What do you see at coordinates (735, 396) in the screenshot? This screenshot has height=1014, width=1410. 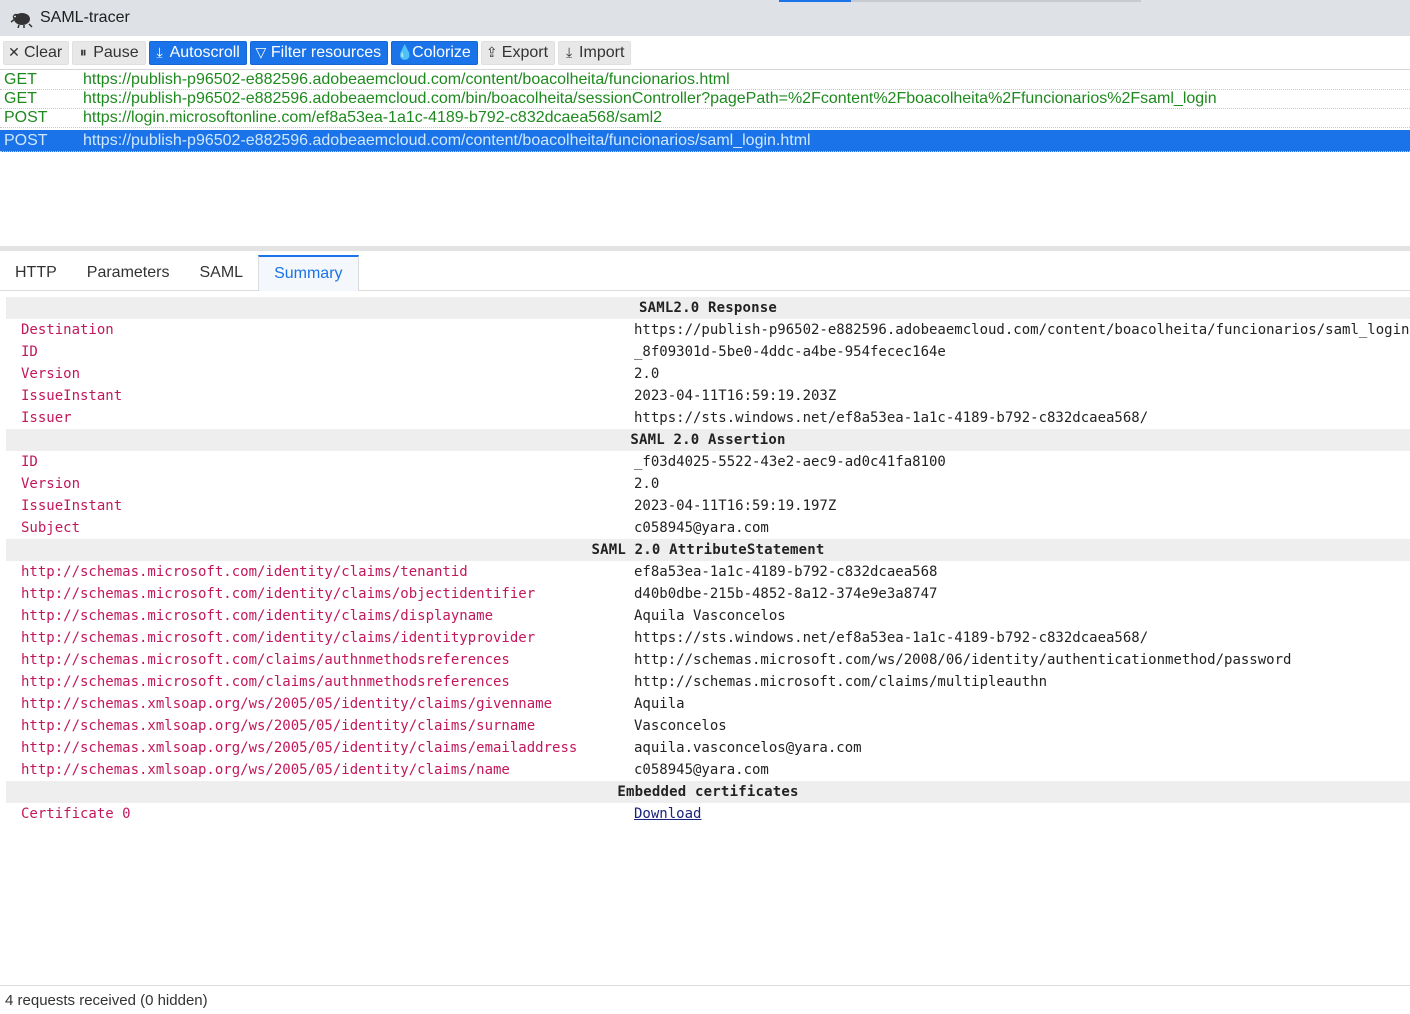 I see `summary-value: 2023-04-11T16:59:19.203Z` at bounding box center [735, 396].